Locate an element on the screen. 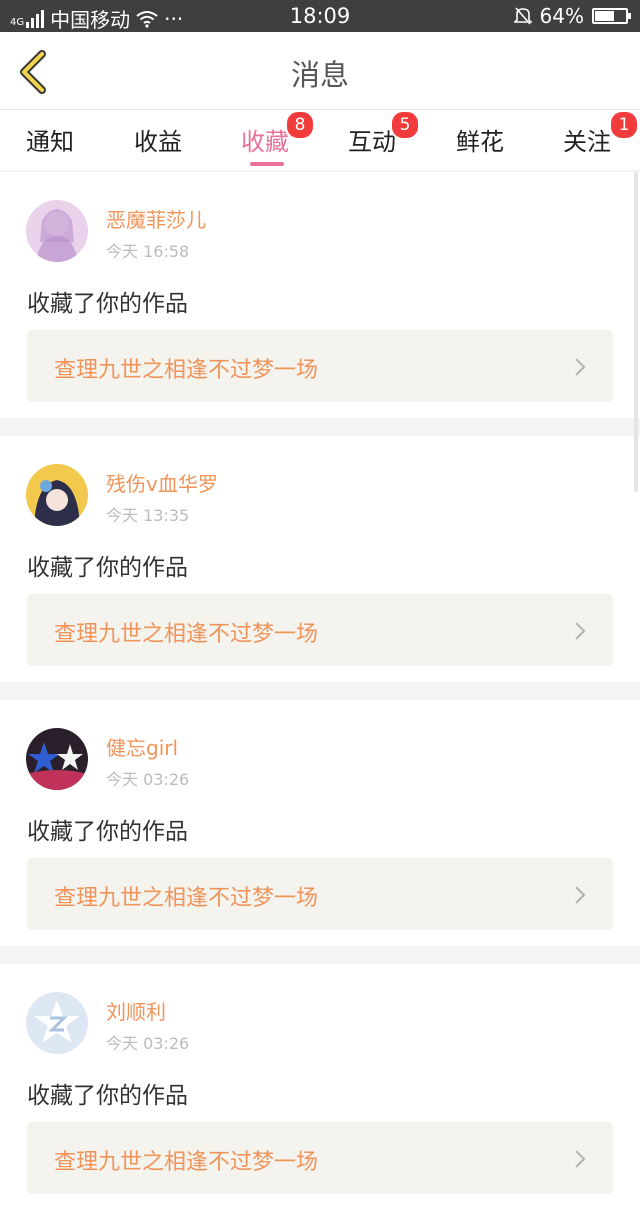 Image resolution: width=640 pixels, height=1210 pixels. username: 健忘girl is located at coordinates (142, 746).